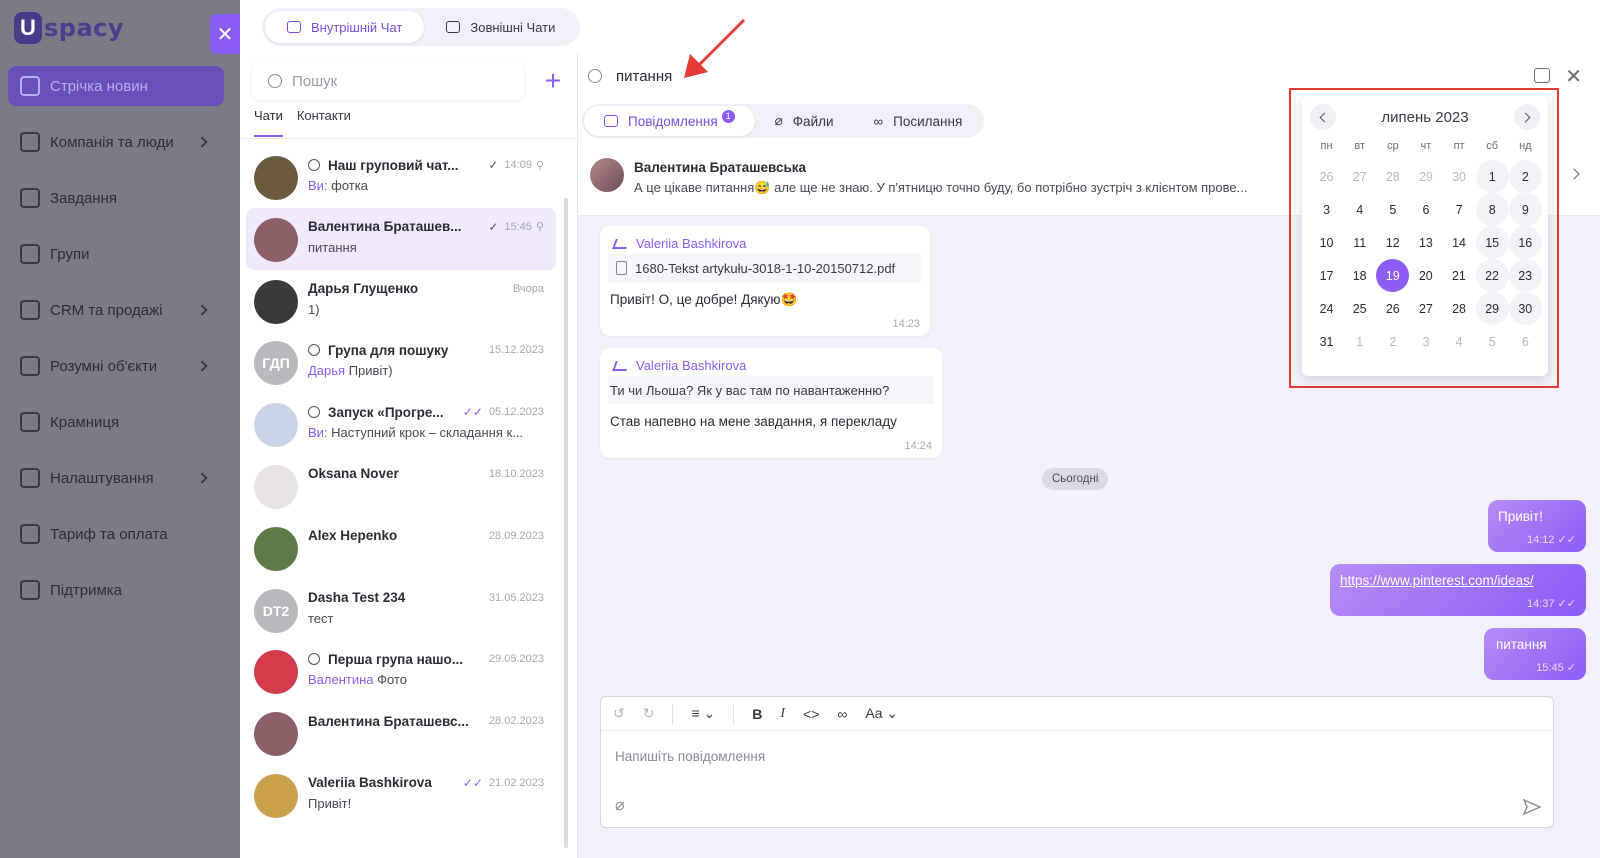 The width and height of the screenshot is (1600, 858). I want to click on calendar-day: 22, so click(1492, 275).